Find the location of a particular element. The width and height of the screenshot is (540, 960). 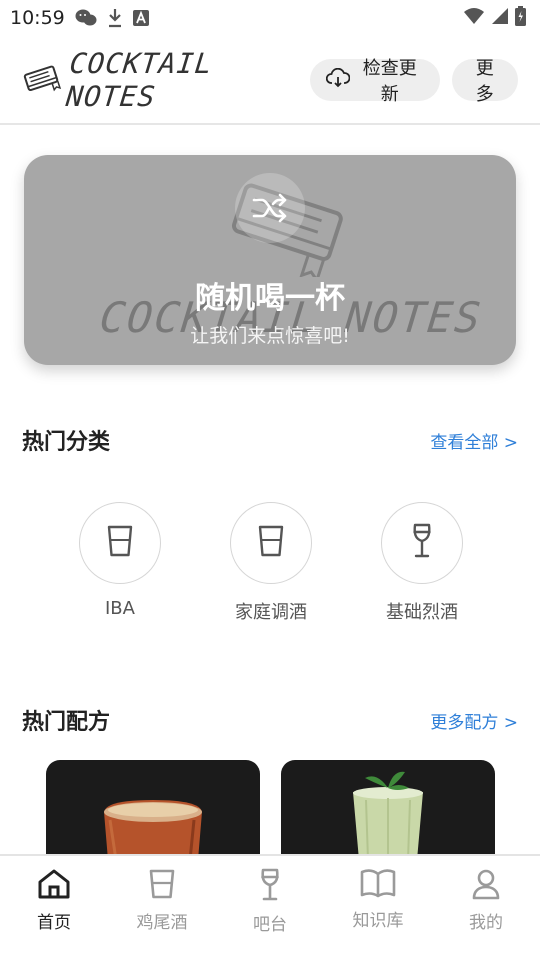

category-label: IBA is located at coordinates (120, 608).